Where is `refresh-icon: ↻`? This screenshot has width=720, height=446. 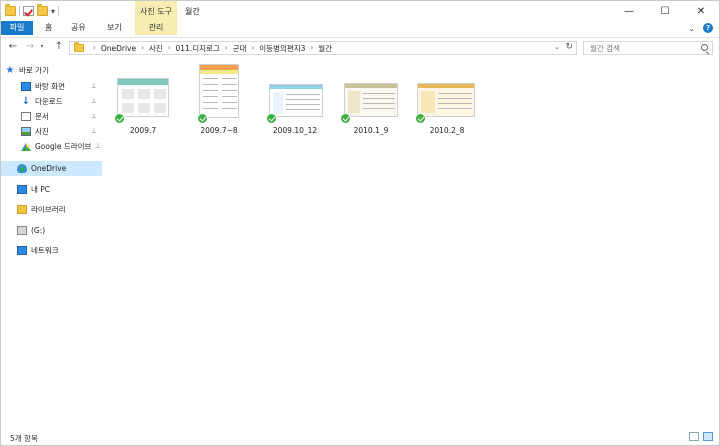
refresh-icon: ↻ is located at coordinates (569, 47).